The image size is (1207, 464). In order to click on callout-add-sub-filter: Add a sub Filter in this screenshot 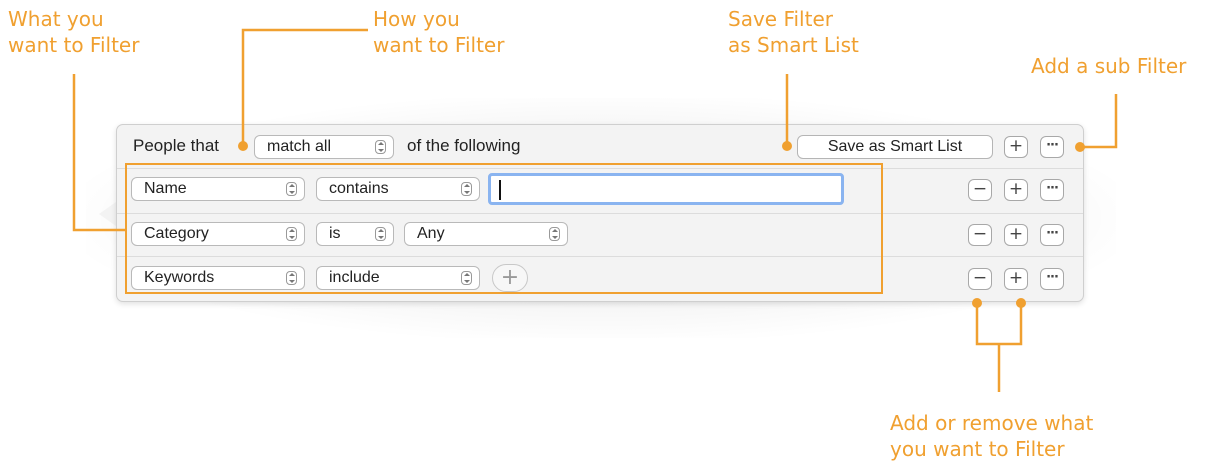, I will do `click(1109, 66)`.